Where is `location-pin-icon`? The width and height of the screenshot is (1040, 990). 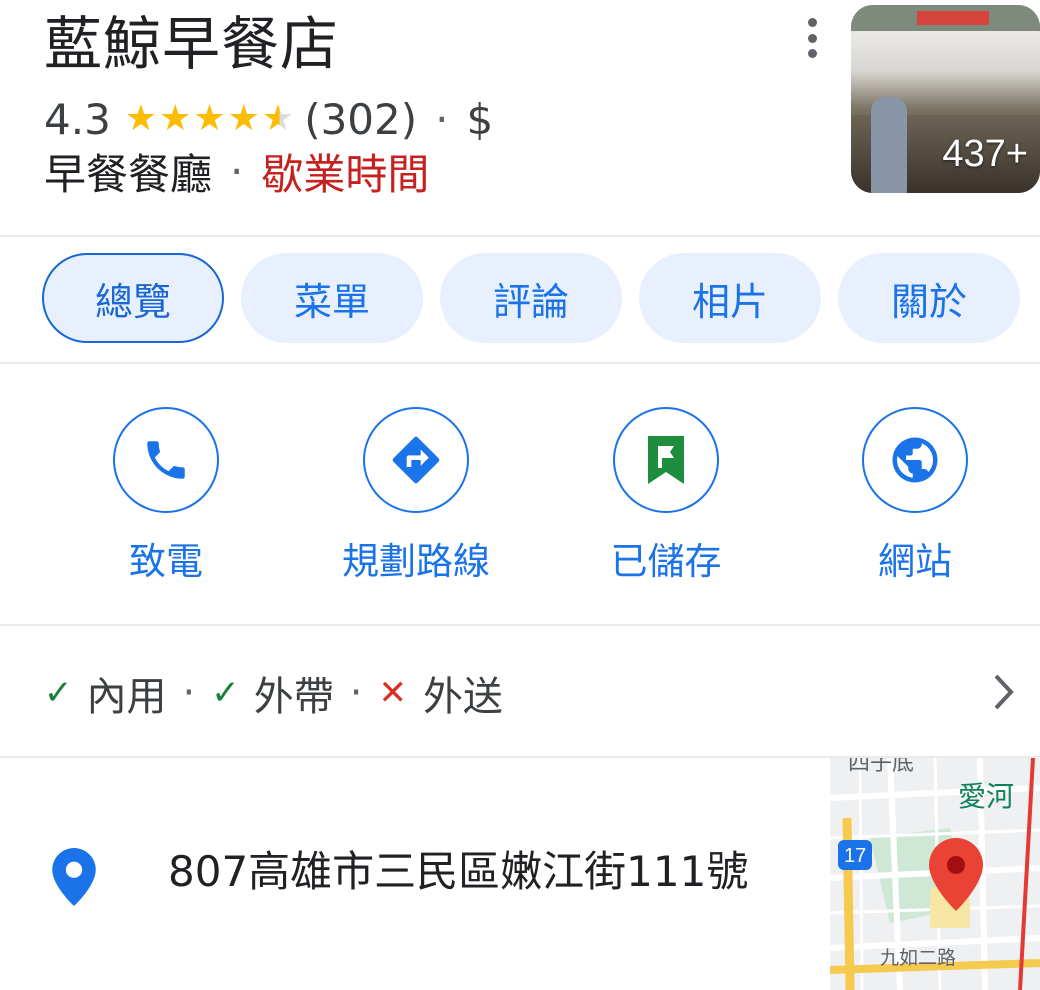 location-pin-icon is located at coordinates (74, 879).